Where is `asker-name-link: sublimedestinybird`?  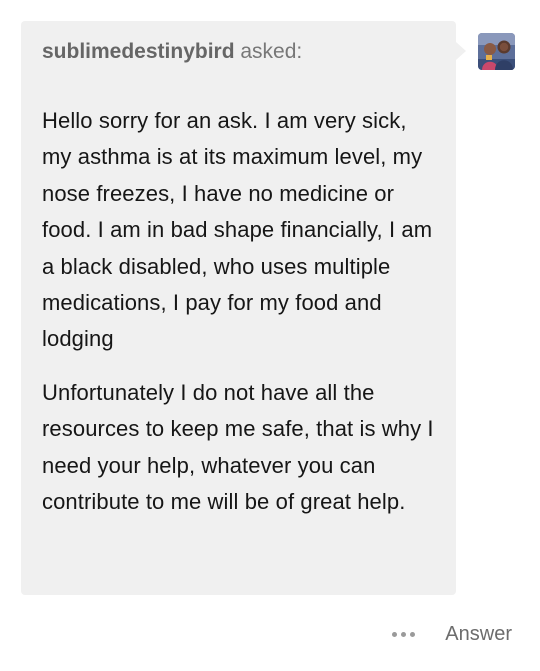
asker-name-link: sublimedestinybird is located at coordinates (138, 51).